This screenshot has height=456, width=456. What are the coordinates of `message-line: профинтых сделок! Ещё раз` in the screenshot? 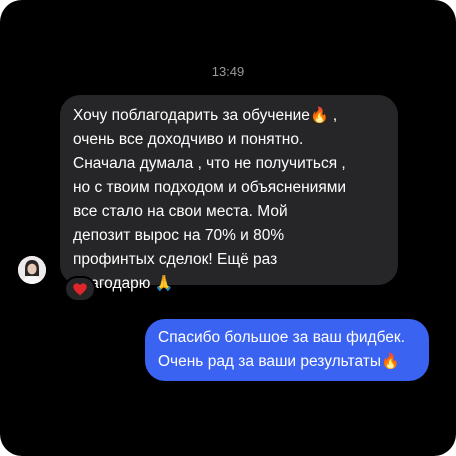 It's located at (175, 259).